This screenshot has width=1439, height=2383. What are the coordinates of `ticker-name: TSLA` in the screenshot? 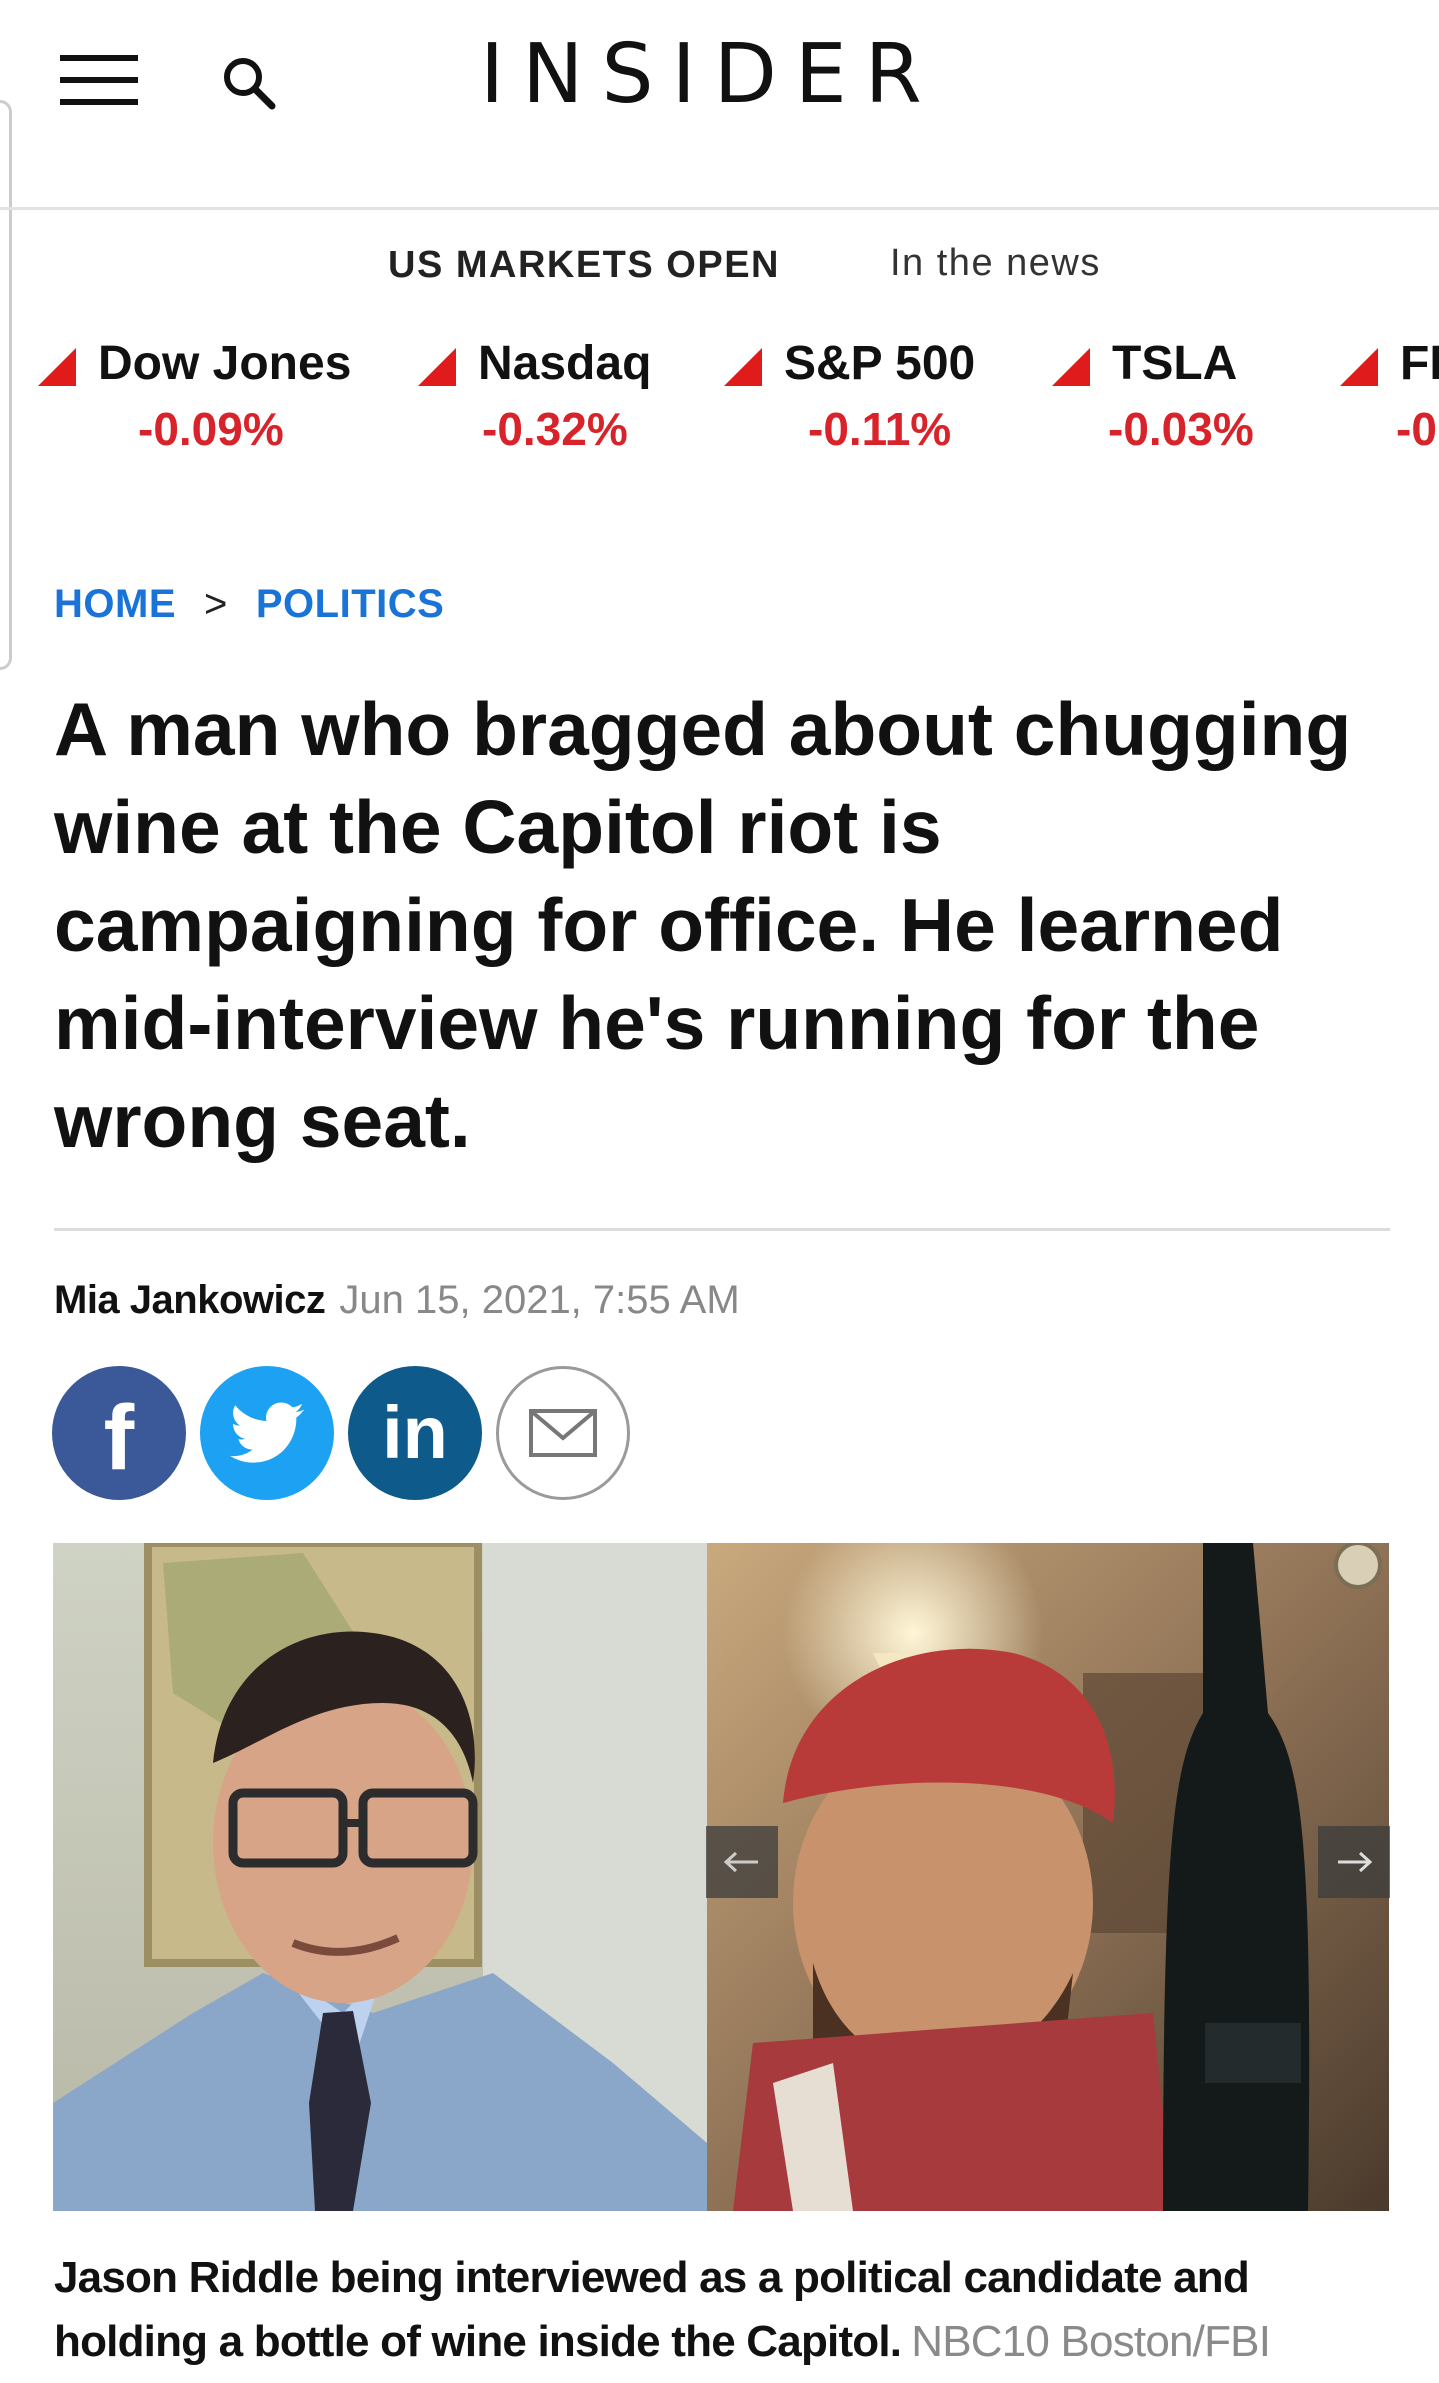 It's located at (1175, 363).